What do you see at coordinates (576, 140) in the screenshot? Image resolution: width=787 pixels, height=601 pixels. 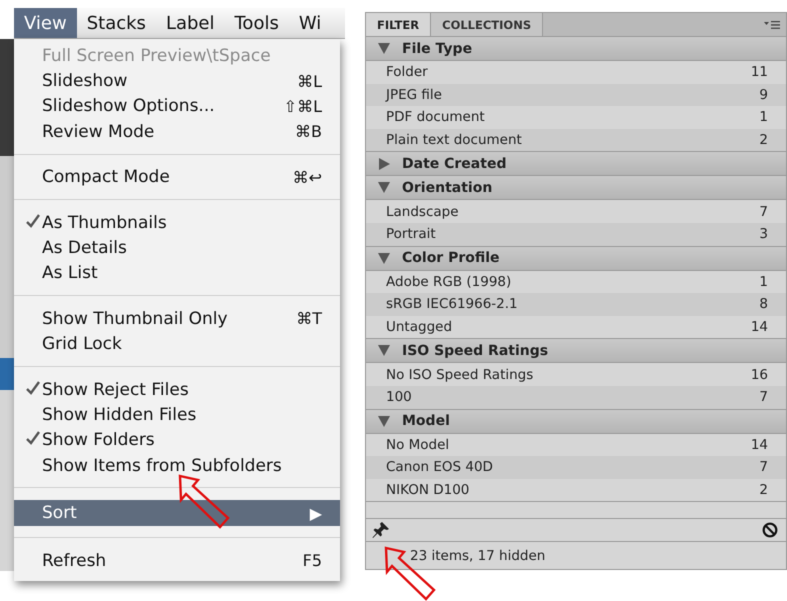 I see `filter-row: Plain text document 2` at bounding box center [576, 140].